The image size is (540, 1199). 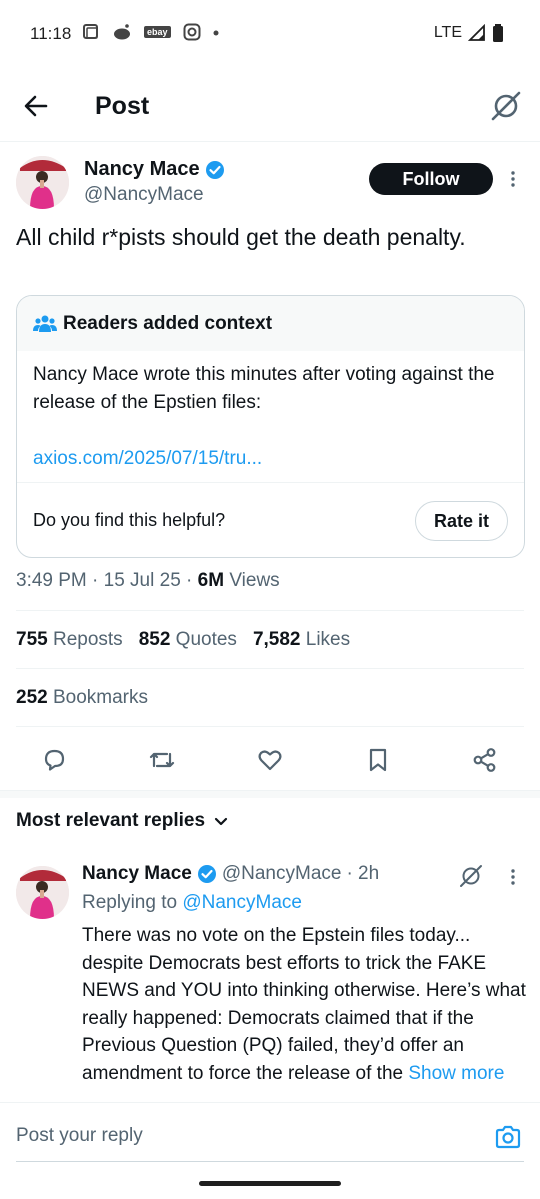 What do you see at coordinates (270, 1136) in the screenshot?
I see `reply-composer: Post your reply` at bounding box center [270, 1136].